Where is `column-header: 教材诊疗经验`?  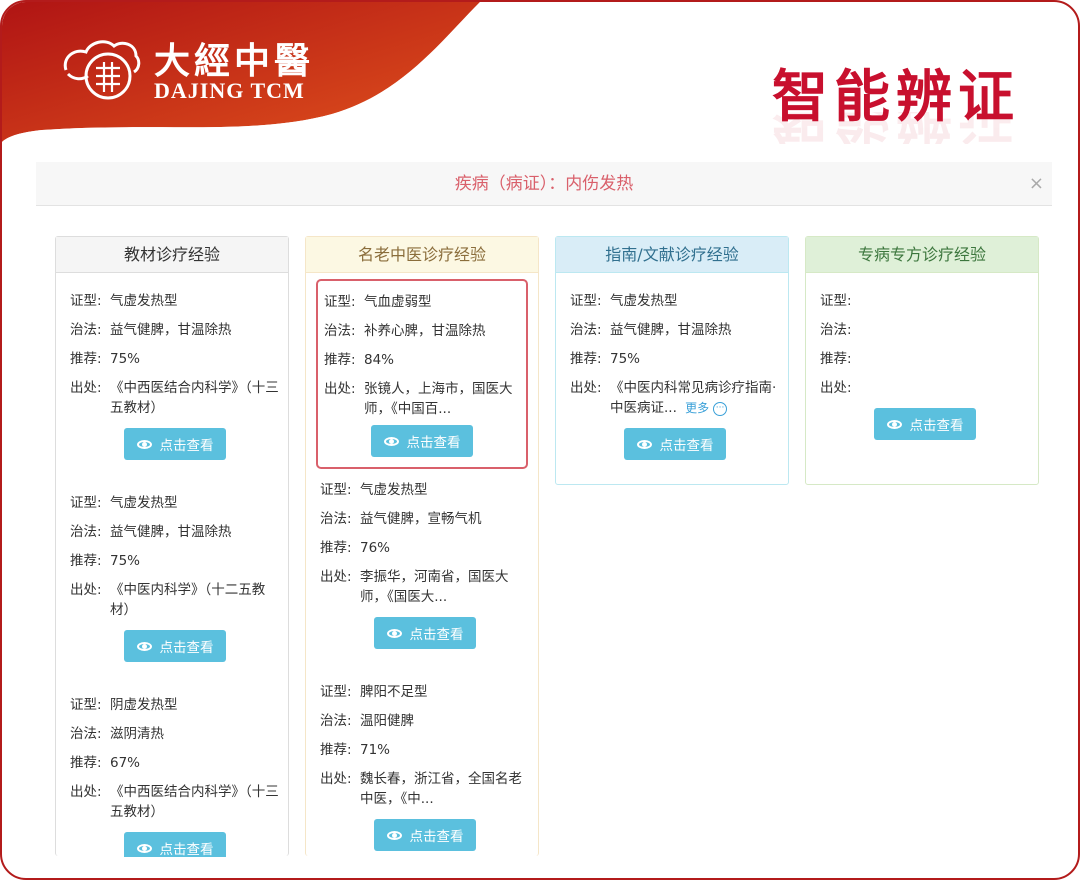
column-header: 教材诊疗经验 is located at coordinates (172, 255).